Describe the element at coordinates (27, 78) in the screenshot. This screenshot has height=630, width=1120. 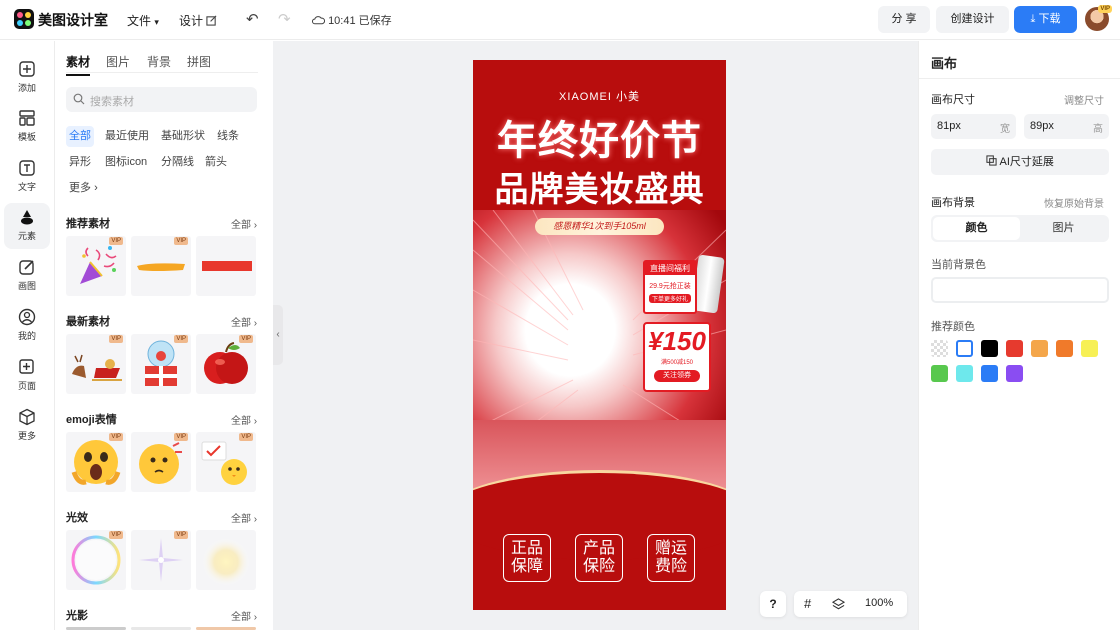
I see `rail-item-add: 添加` at that location.